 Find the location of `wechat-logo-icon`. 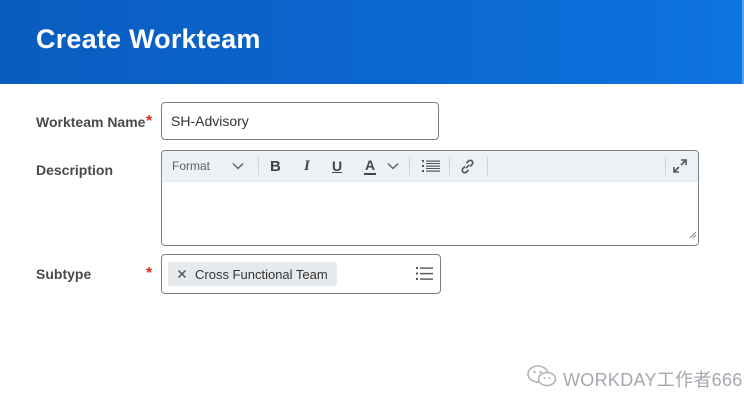

wechat-logo-icon is located at coordinates (542, 378).